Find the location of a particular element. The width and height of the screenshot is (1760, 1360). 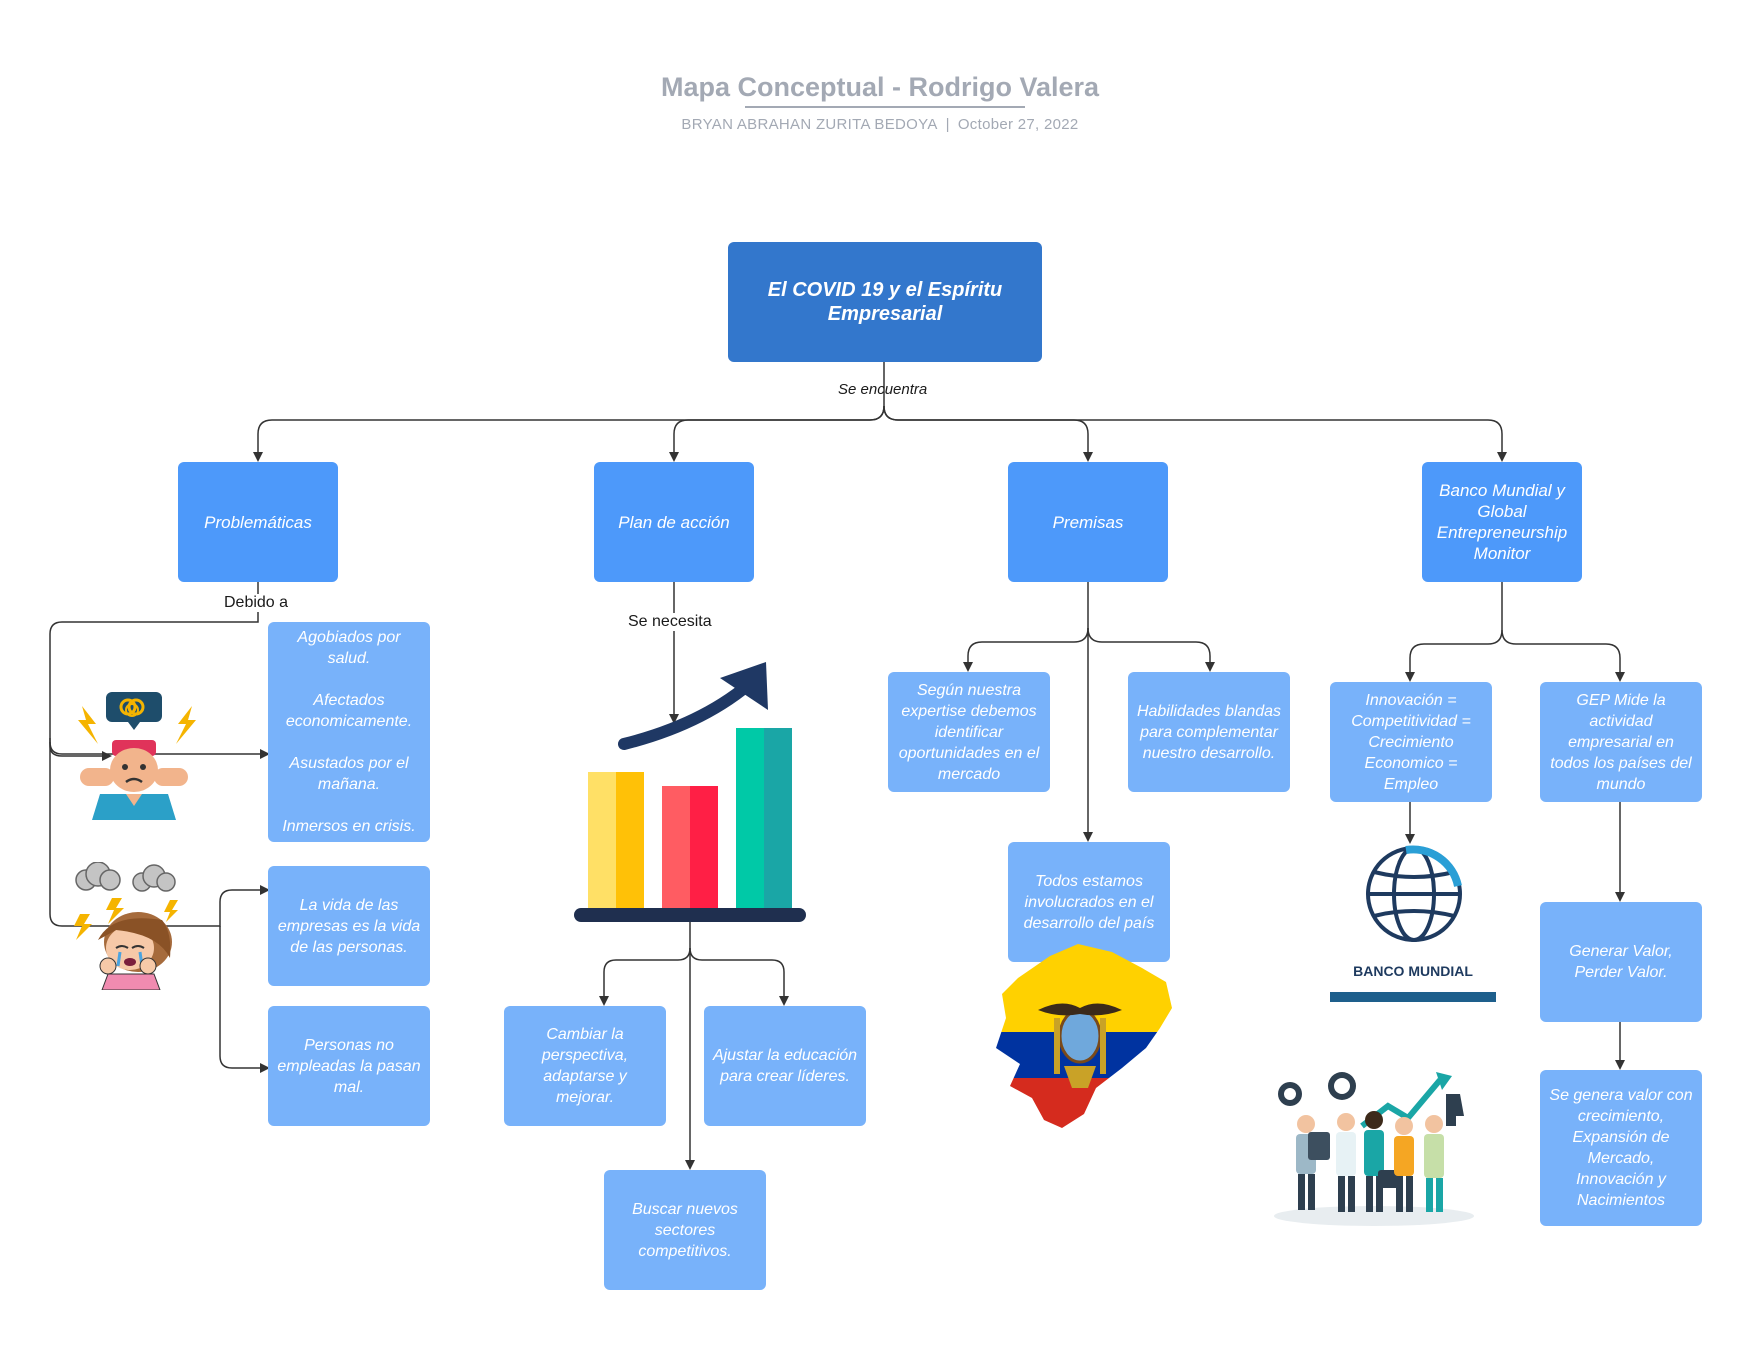

root-concept-node: El COVID 19 y el Espíritu Empresarial is located at coordinates (885, 302).